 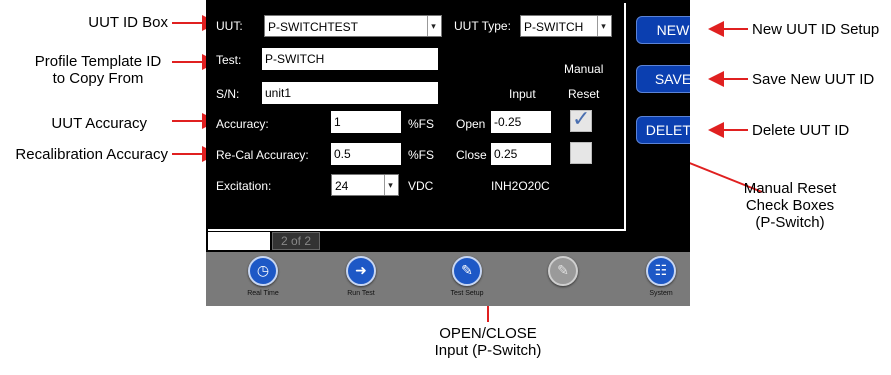 I want to click on uut-label: UUT:, so click(x=229, y=26).